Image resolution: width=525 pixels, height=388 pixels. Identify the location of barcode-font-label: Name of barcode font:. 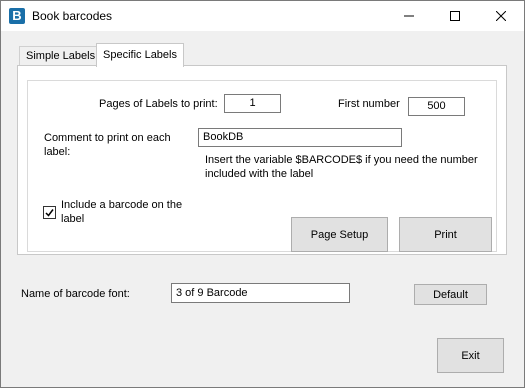
(75, 294).